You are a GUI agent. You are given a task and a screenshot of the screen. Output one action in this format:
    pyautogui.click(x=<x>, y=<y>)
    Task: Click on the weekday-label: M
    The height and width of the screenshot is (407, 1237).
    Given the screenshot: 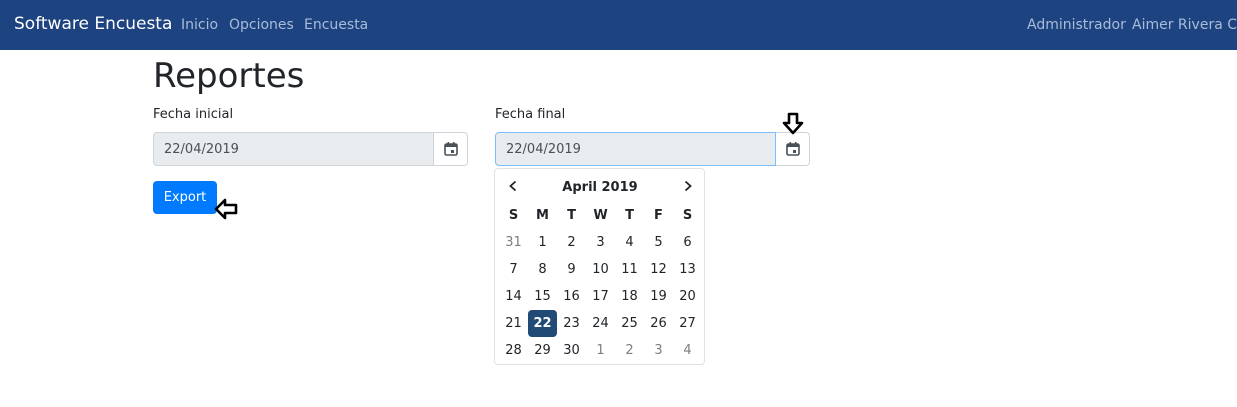 What is the action you would take?
    pyautogui.click(x=542, y=215)
    